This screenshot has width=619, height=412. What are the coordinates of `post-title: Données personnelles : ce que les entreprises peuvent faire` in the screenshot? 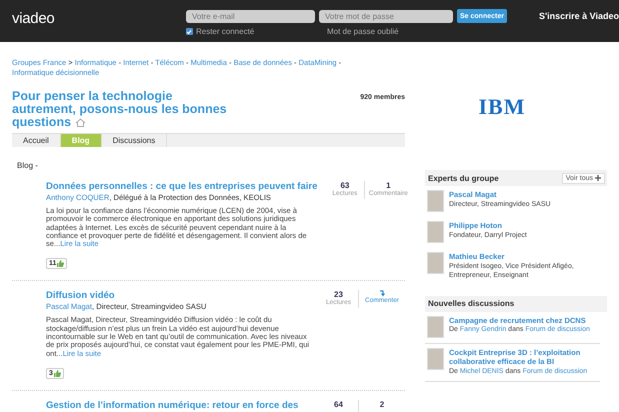 It's located at (182, 186).